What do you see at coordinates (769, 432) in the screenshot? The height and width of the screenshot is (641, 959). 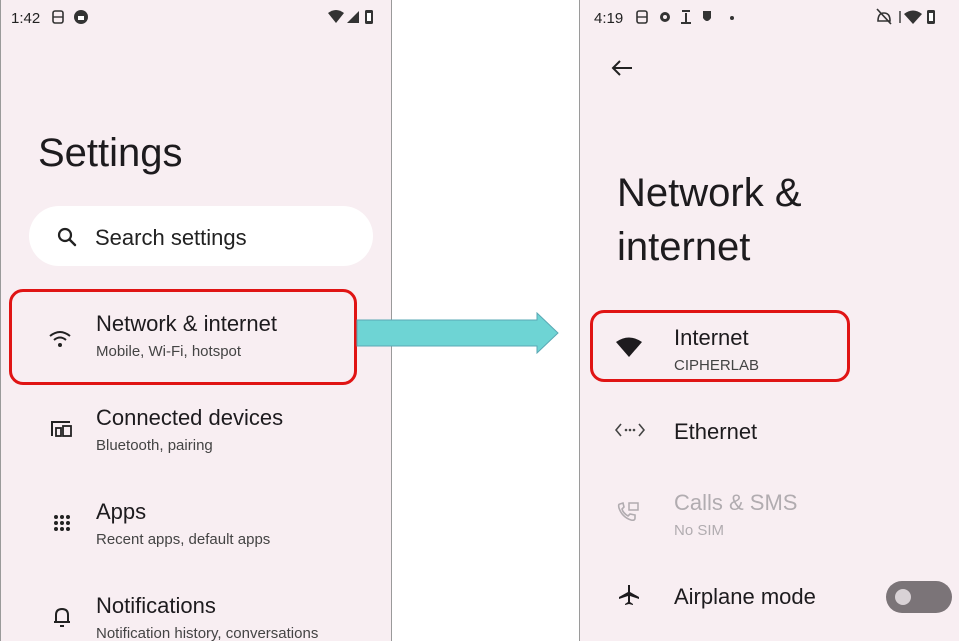 I see `settings-item-ethernet: Ethernet` at bounding box center [769, 432].